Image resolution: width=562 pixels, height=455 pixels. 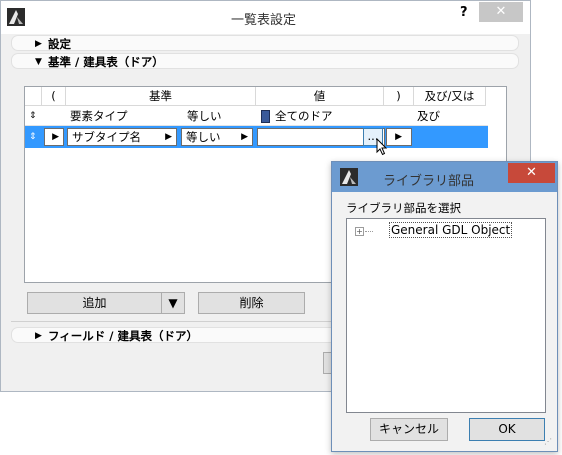 What do you see at coordinates (265, 43) in the screenshot?
I see `section-settings: ▶ 設定` at bounding box center [265, 43].